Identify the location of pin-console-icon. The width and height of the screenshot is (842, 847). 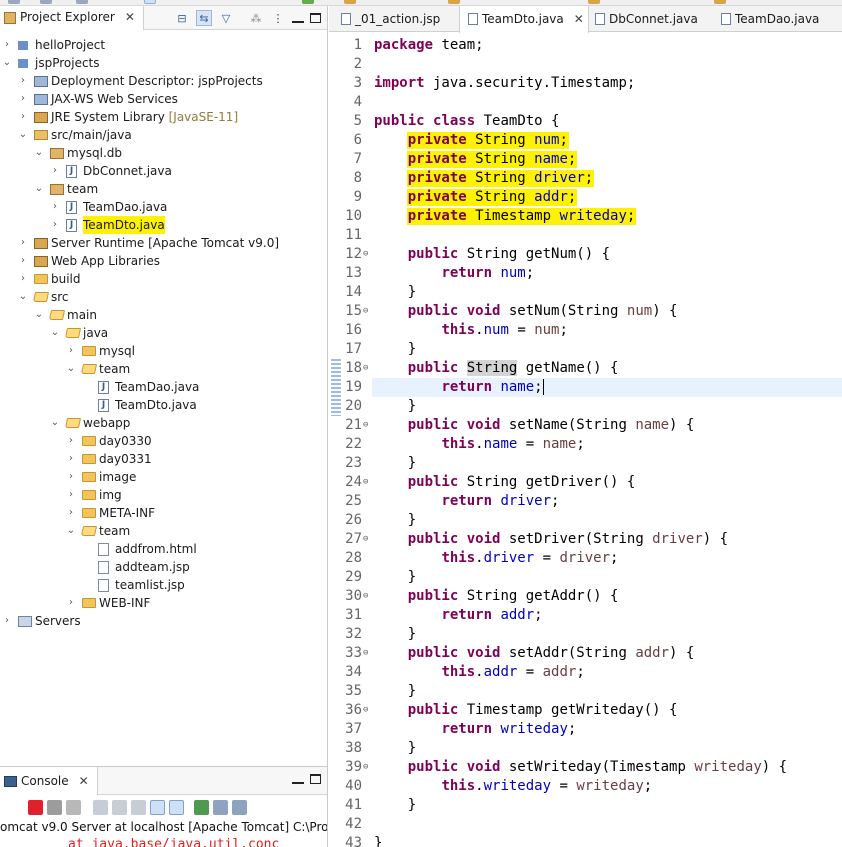
(201, 807).